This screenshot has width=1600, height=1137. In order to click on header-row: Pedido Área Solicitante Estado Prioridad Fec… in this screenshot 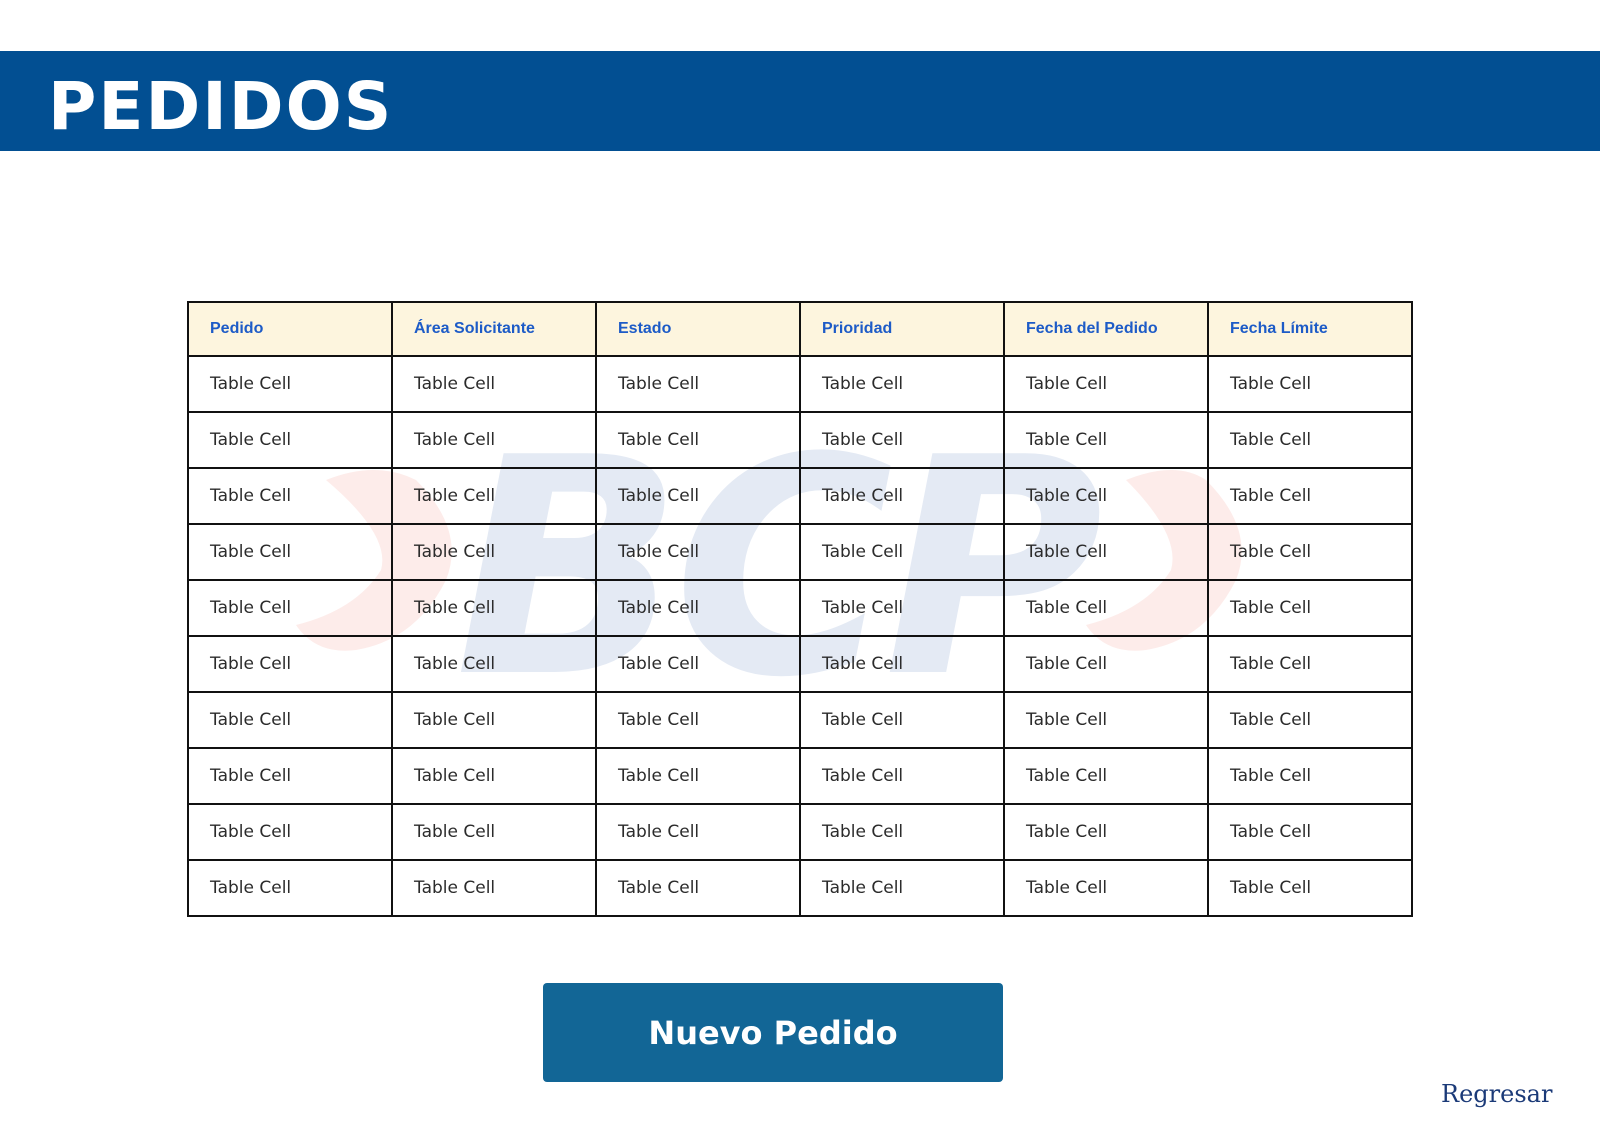, I will do `click(800, 329)`.